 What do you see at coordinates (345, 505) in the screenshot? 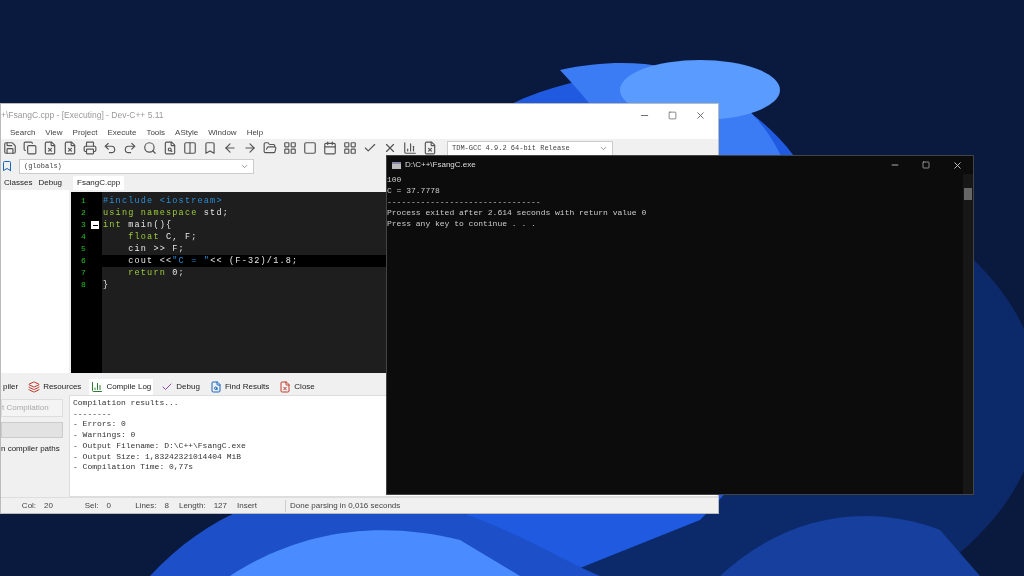
I see `status-value: Done parsing in 0,016 seconds` at bounding box center [345, 505].